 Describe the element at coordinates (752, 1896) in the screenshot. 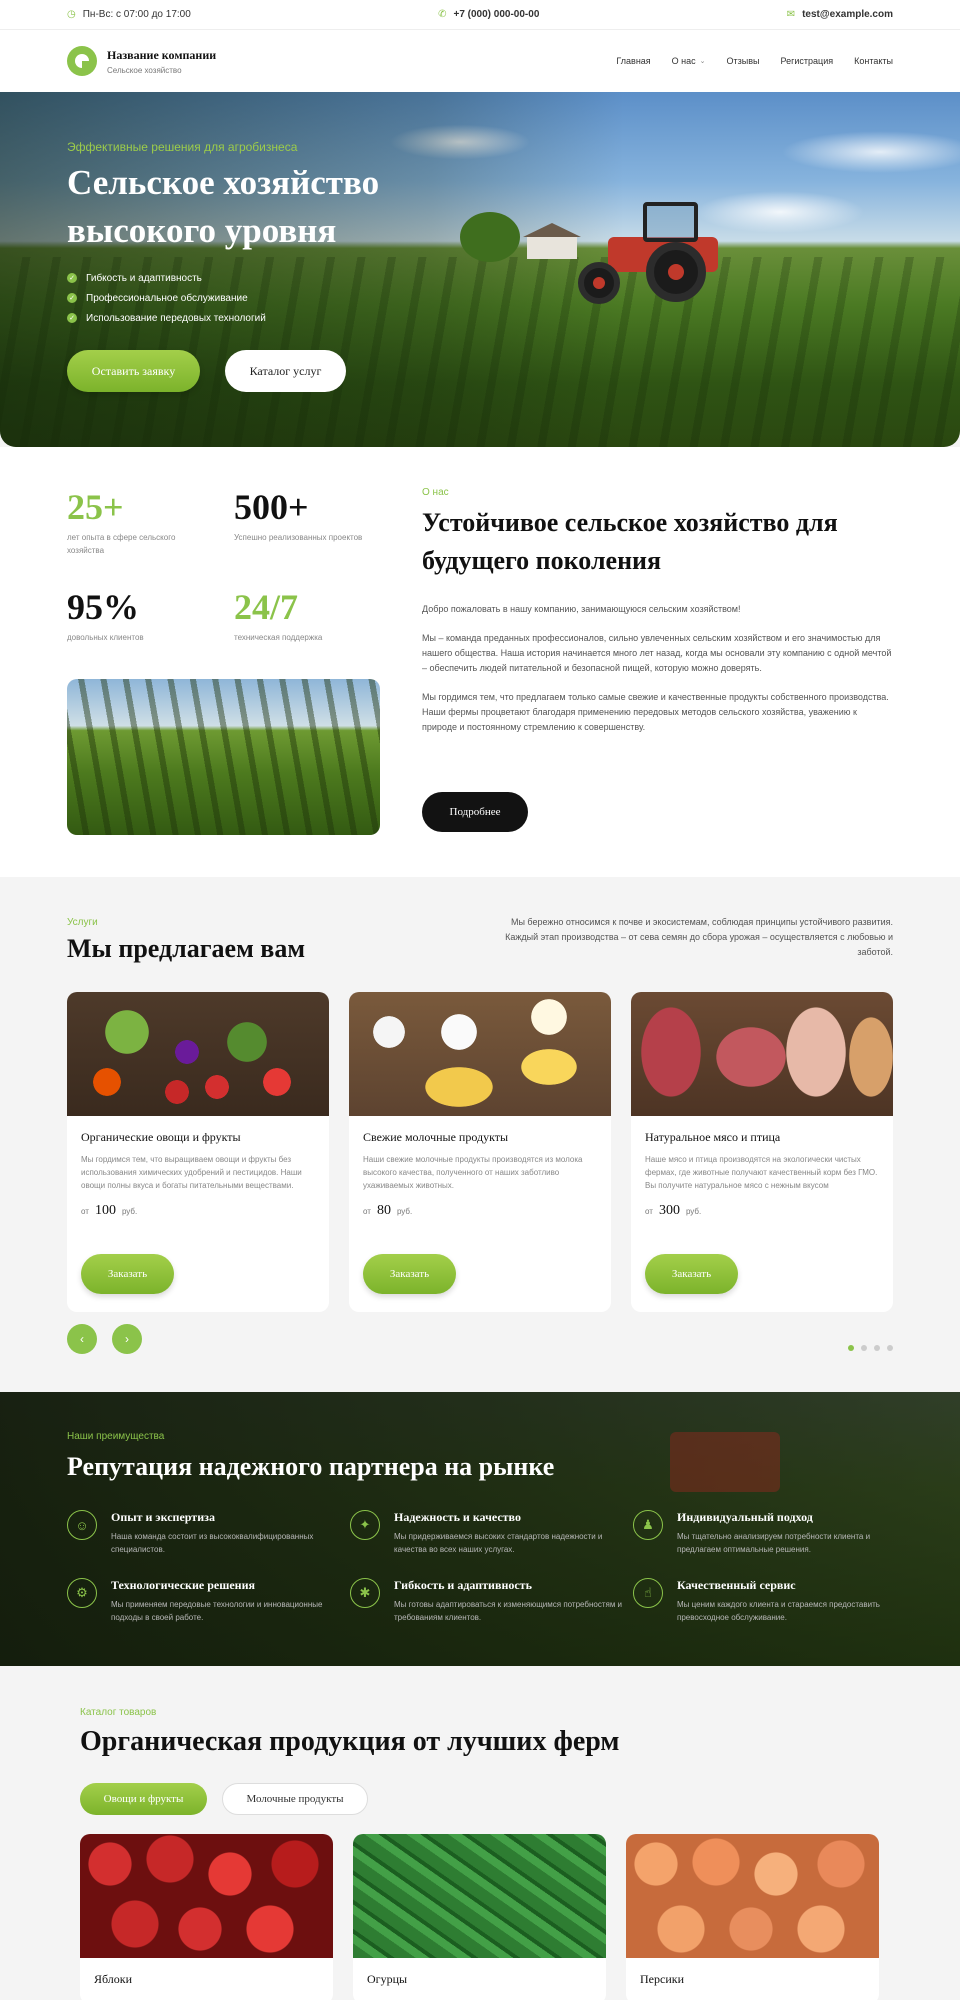

I see `peaches-photo` at that location.